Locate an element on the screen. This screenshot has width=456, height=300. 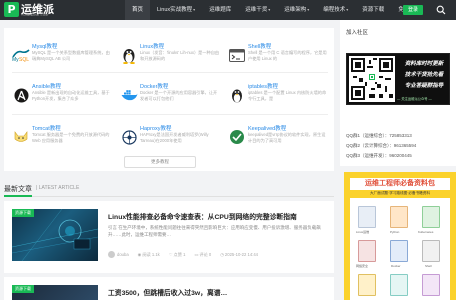
book-caption: Docker is located at coordinates (396, 266).